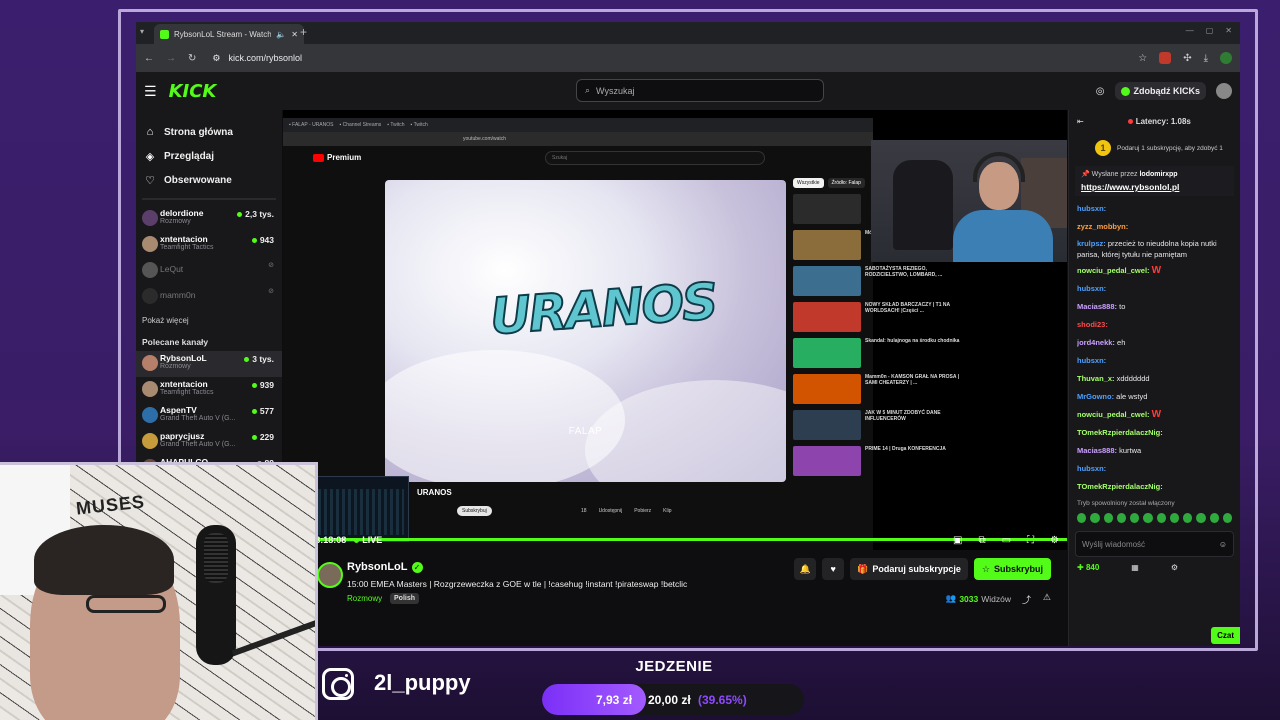 The image size is (1280, 720). Describe the element at coordinates (1228, 30) in the screenshot. I see `close-window-icon: ✕` at that location.